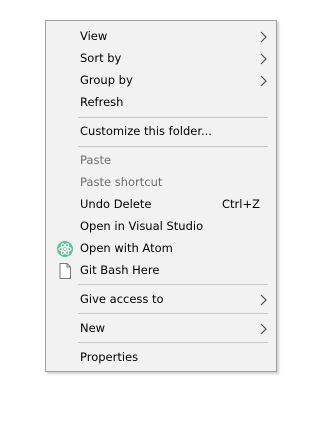  I want to click on menu-item-open-with-atom: Open with Atom, so click(161, 249).